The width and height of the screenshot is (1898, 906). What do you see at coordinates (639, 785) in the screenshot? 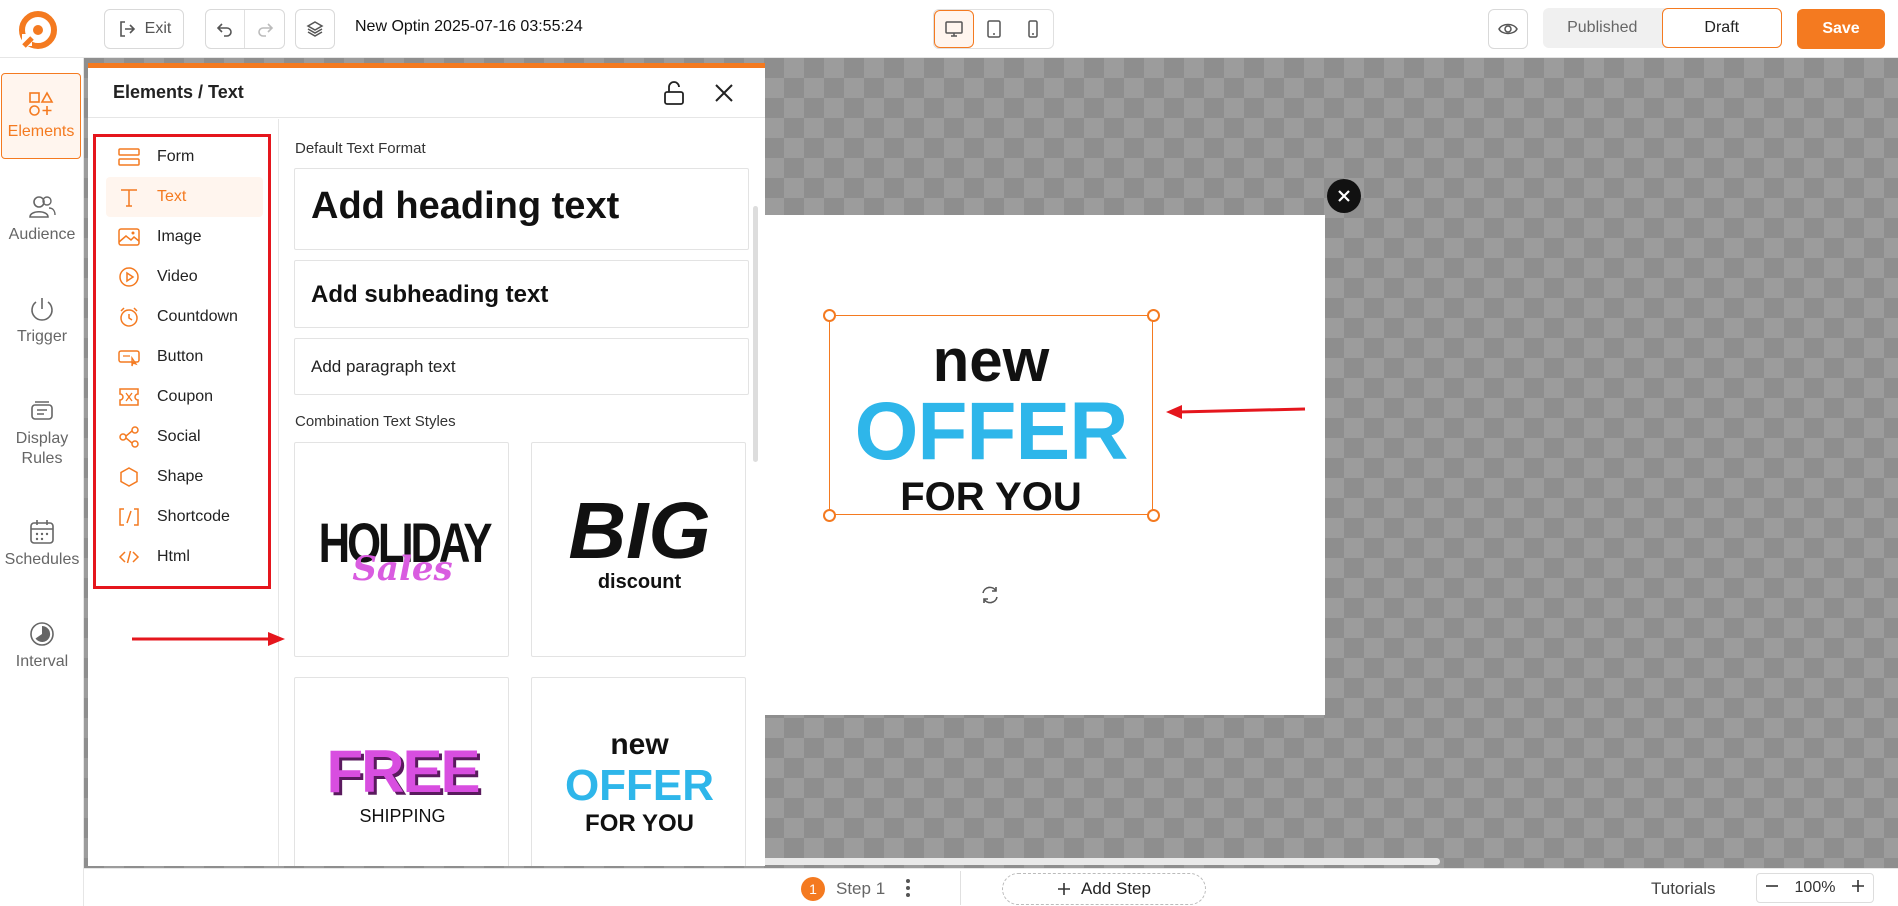
I see `combo-offer-text: OFFER` at bounding box center [639, 785].